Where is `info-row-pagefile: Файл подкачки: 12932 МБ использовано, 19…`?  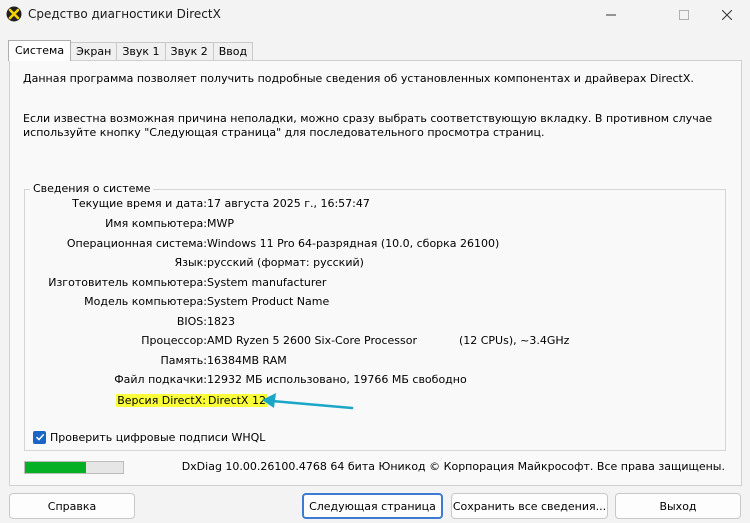
info-row-pagefile: Файл подкачки: 12932 МБ использовано, 19… is located at coordinates (376, 380).